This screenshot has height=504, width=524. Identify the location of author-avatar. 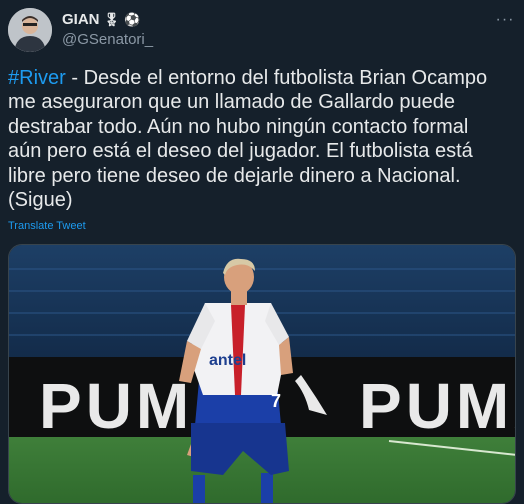
(30, 30).